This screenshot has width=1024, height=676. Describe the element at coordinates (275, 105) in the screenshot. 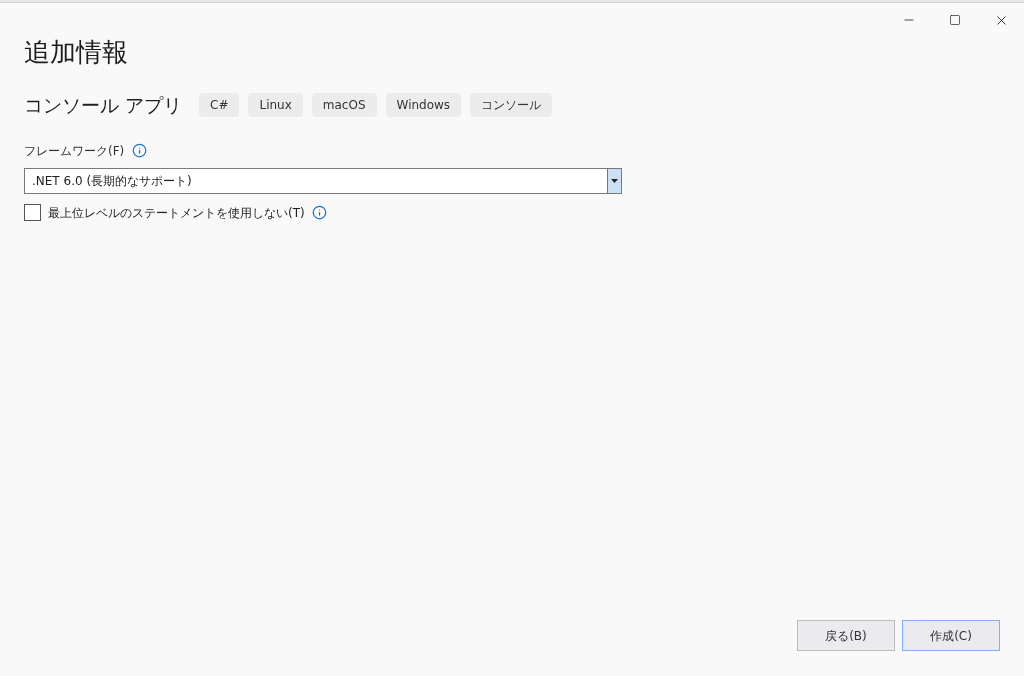

I see `template-tag: Linux` at that location.